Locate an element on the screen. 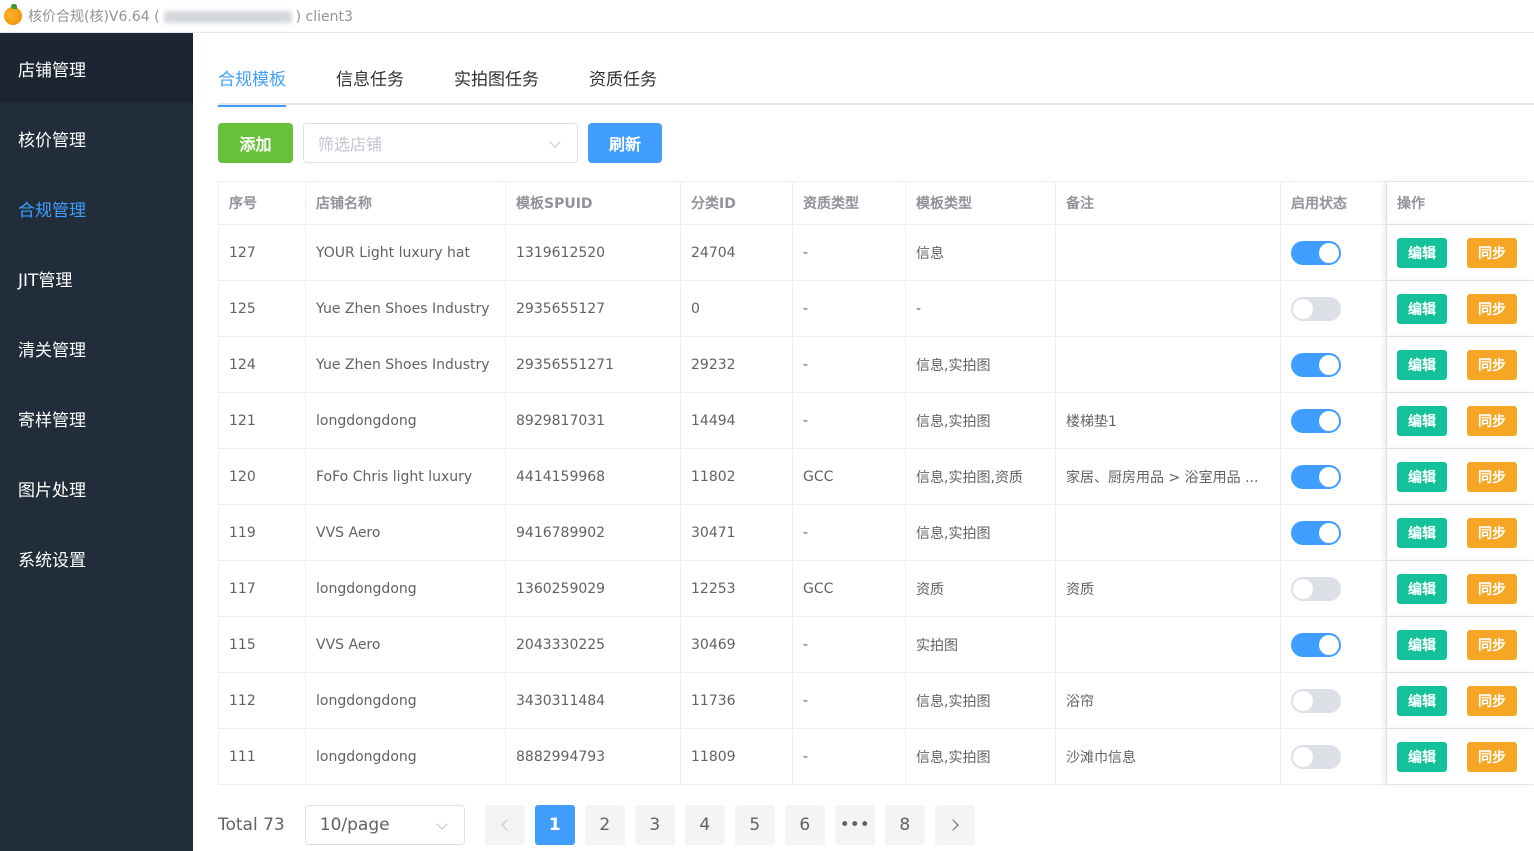 Image resolution: width=1534 pixels, height=851 pixels. cell-category-id: 11809 is located at coordinates (737, 756).